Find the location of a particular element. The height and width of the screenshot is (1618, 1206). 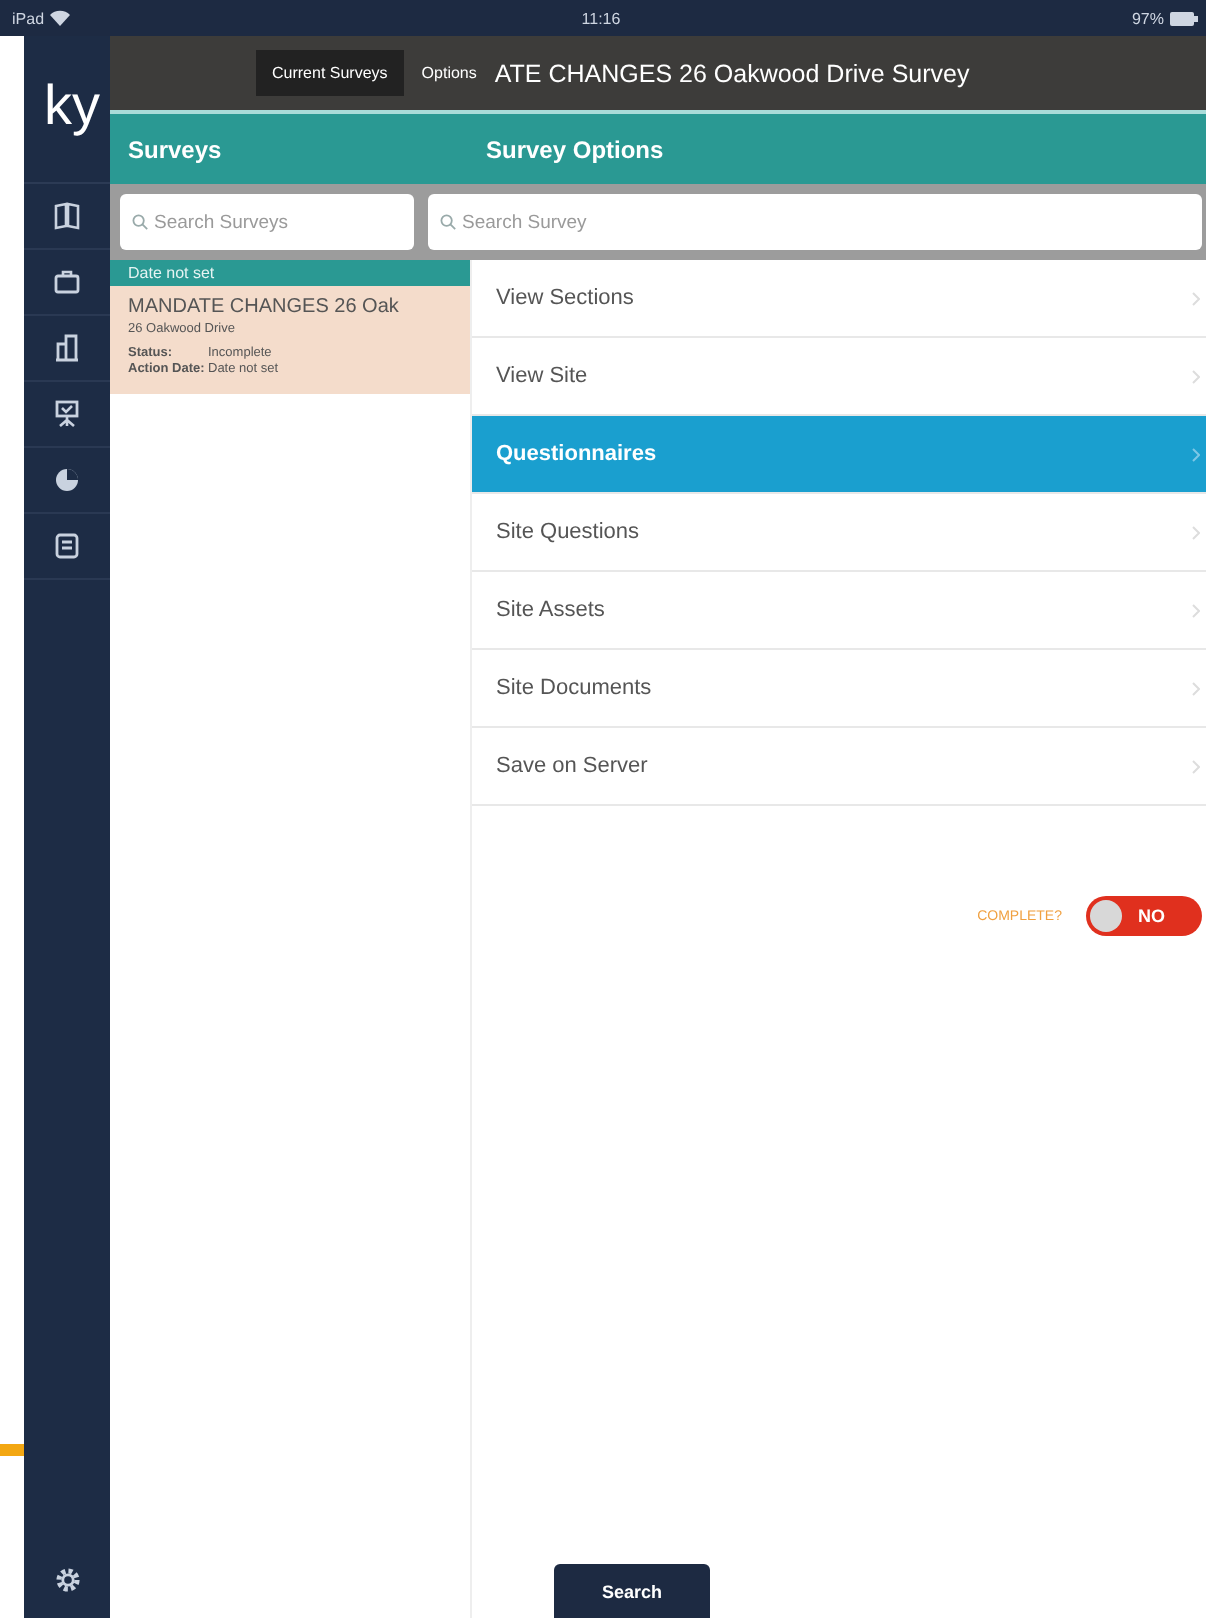

nav-tab: Current Surveys is located at coordinates (330, 73).